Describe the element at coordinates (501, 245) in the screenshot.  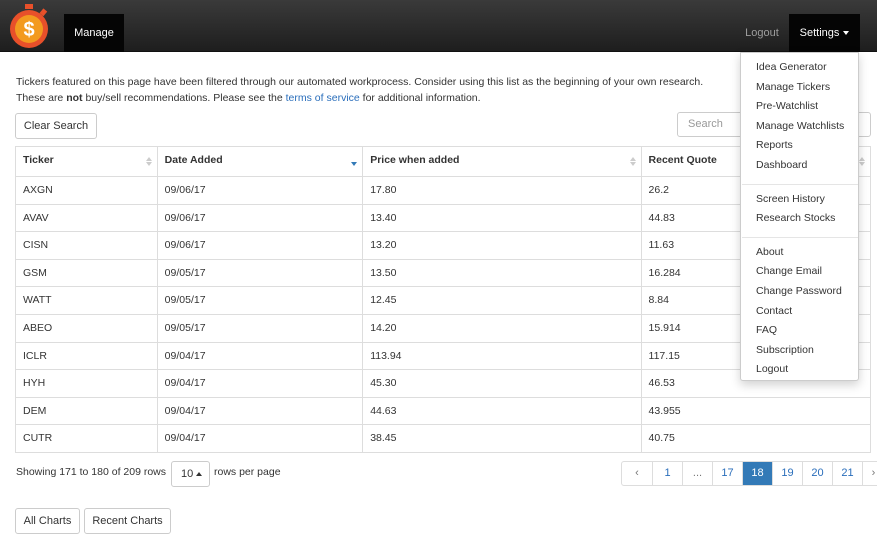
I see `price-when-added-cell: 13.20` at that location.